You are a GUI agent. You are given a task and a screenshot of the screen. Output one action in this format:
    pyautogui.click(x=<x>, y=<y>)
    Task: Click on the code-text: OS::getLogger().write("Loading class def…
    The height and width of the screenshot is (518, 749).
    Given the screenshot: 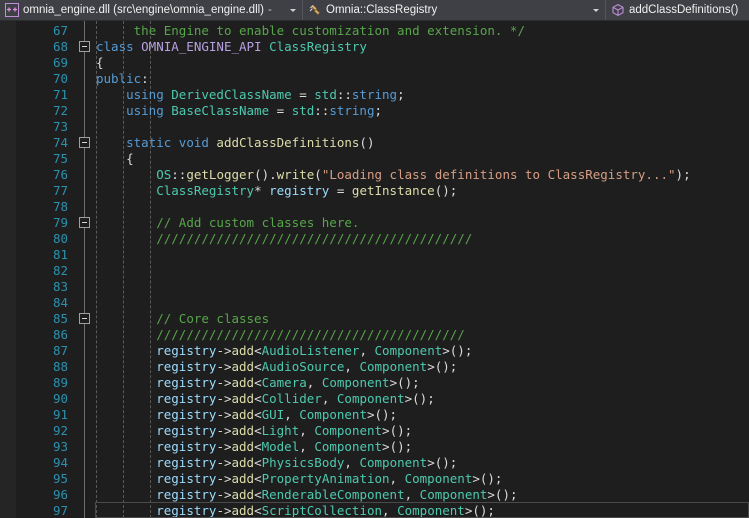 What is the action you would take?
    pyautogui.click(x=393, y=175)
    